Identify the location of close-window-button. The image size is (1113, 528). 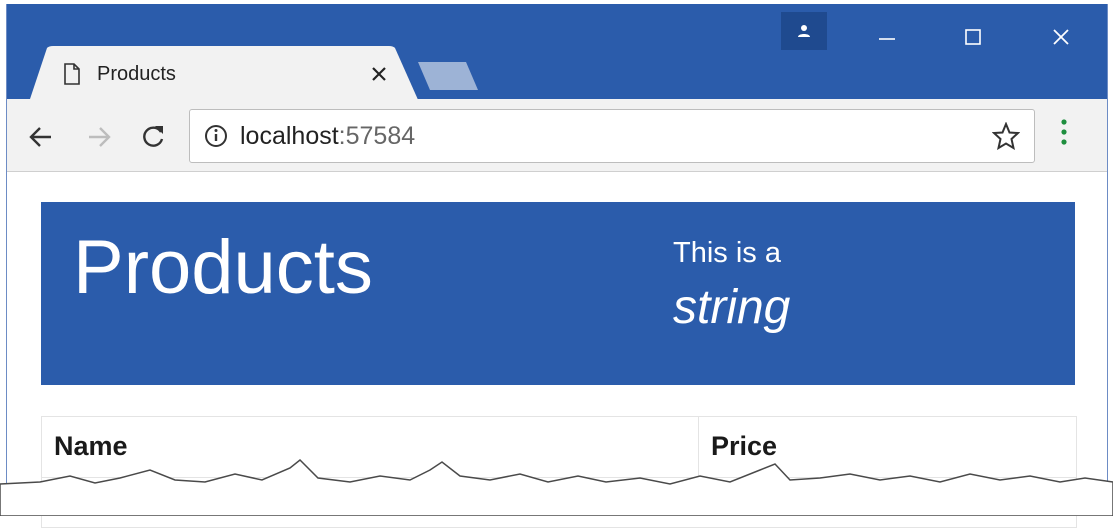
(1061, 37).